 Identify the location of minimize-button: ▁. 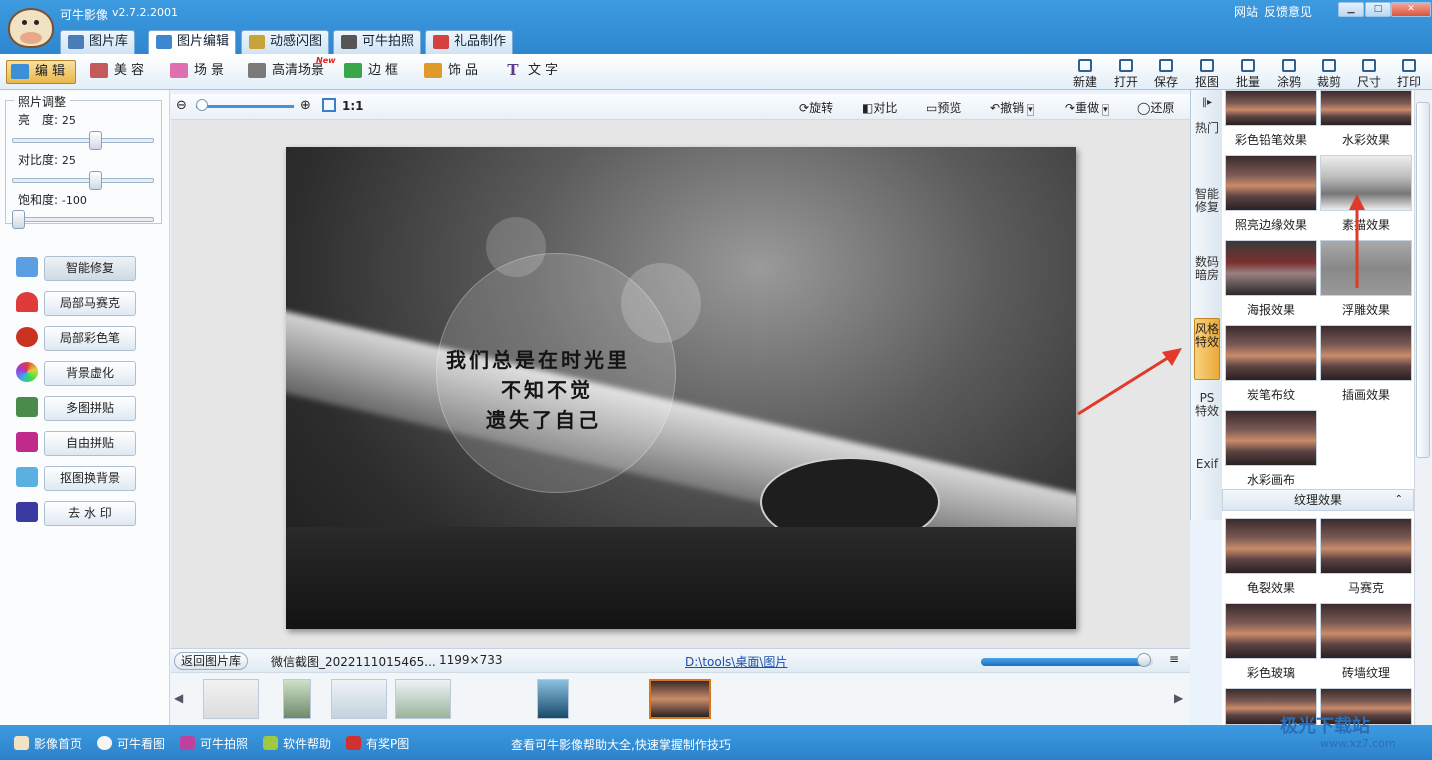
(1351, 9).